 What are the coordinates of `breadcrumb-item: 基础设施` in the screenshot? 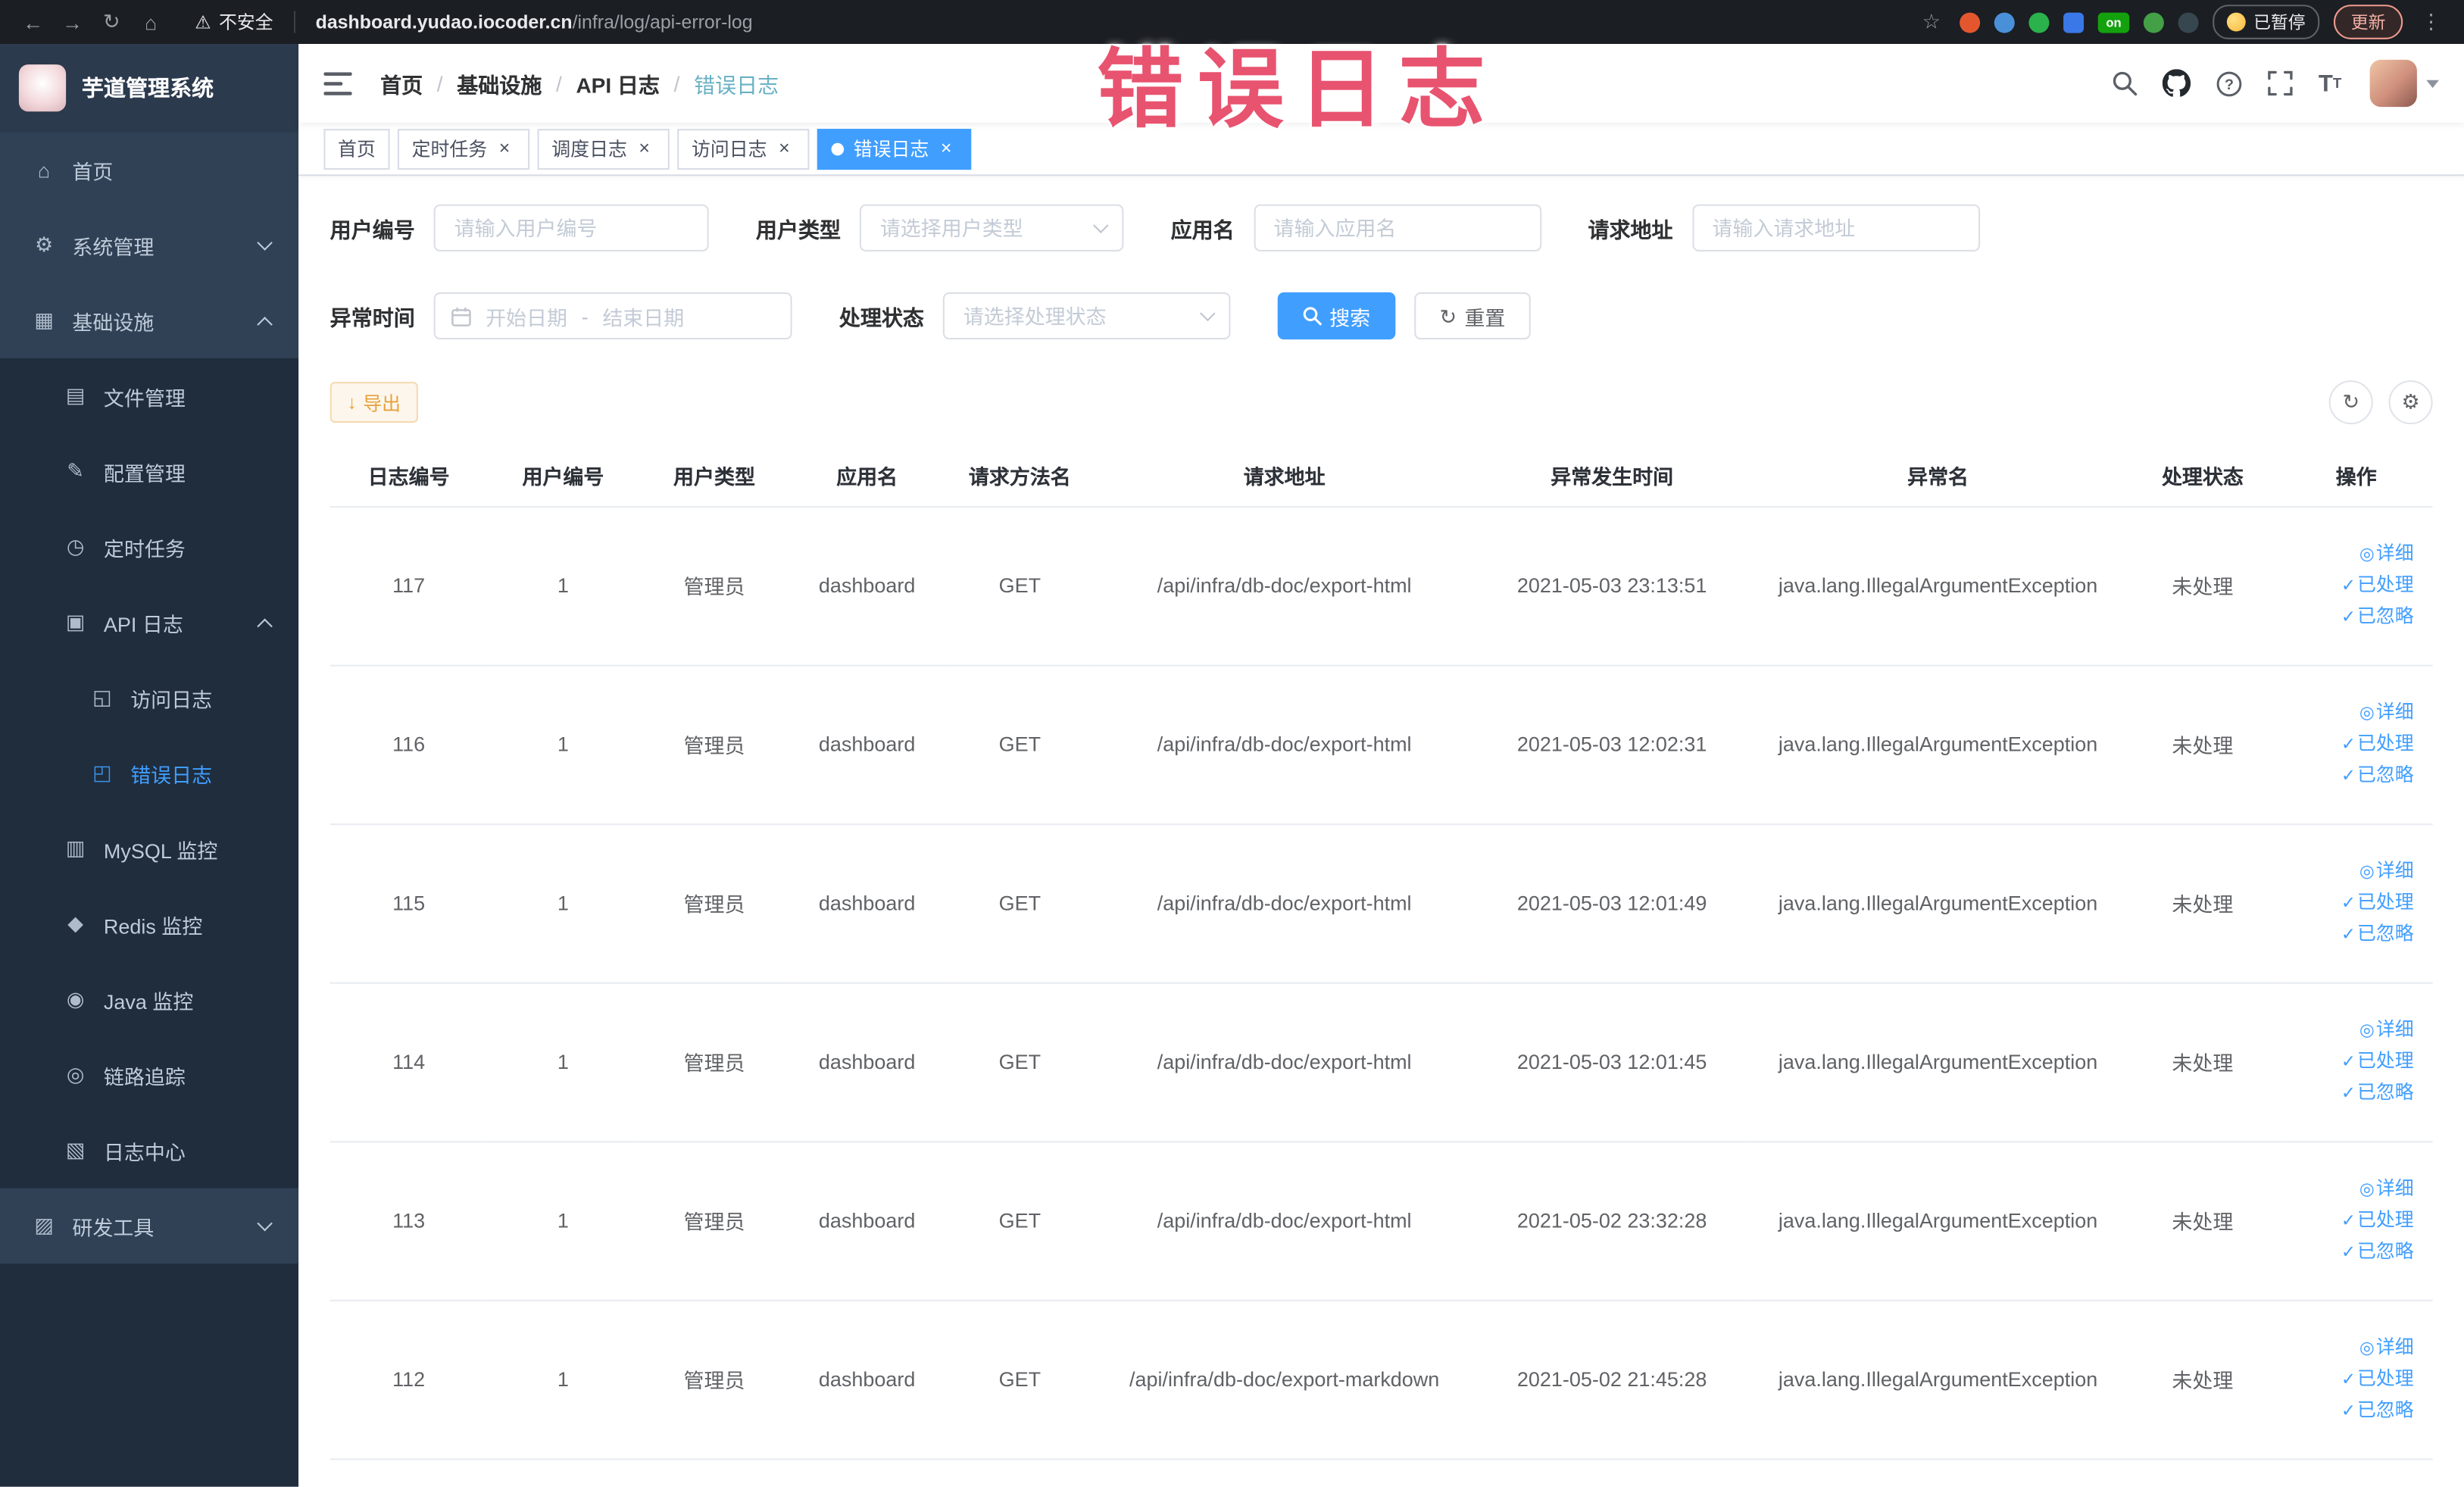 It's located at (499, 82).